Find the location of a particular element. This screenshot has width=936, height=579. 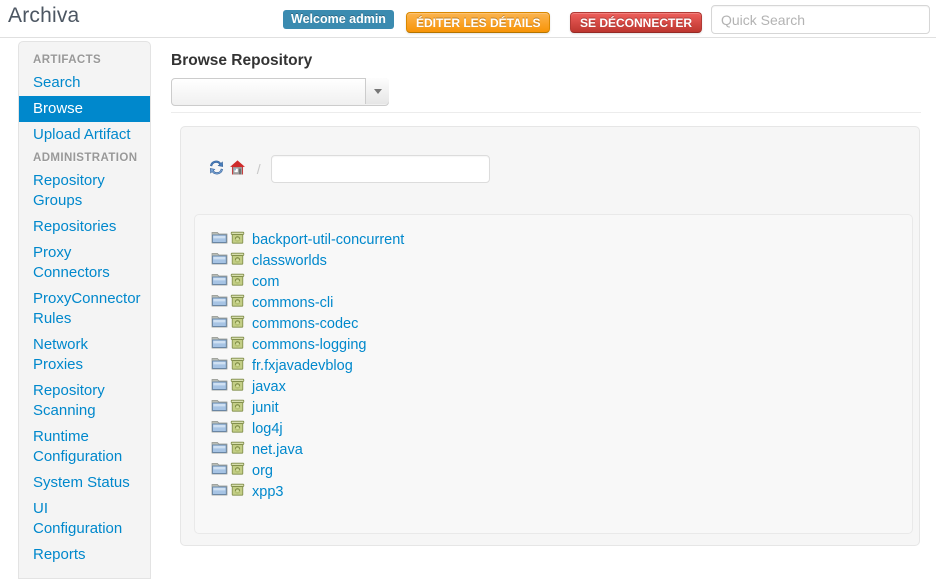

sidebar-item-repositories: Repositories is located at coordinates (84, 227).